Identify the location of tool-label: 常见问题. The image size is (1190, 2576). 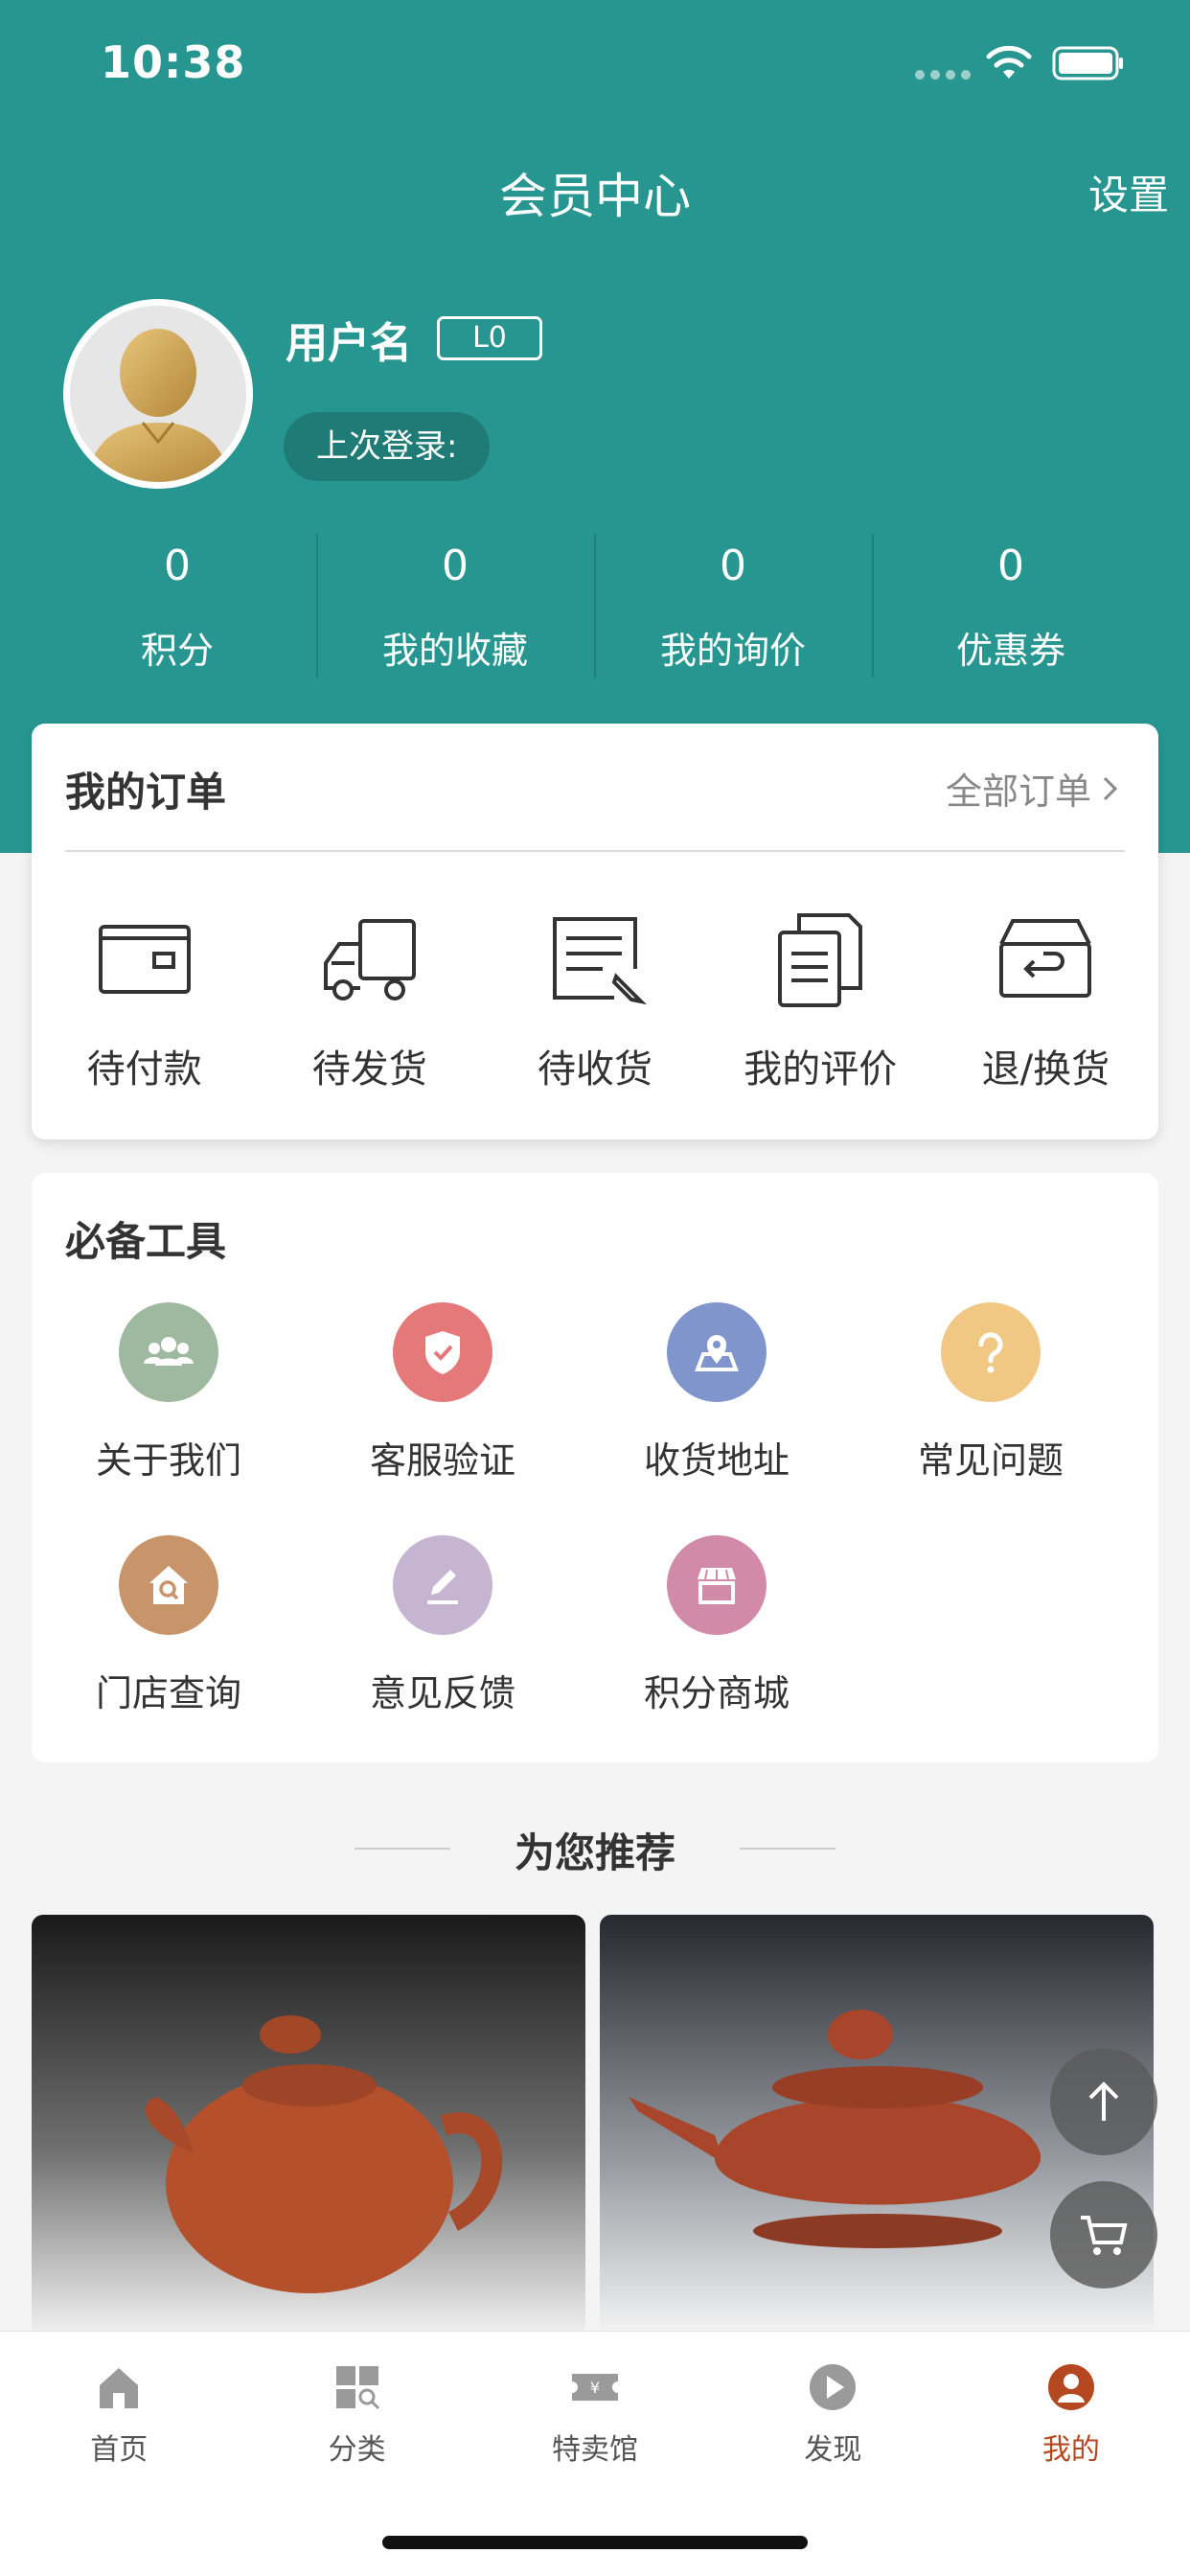
(990, 1460).